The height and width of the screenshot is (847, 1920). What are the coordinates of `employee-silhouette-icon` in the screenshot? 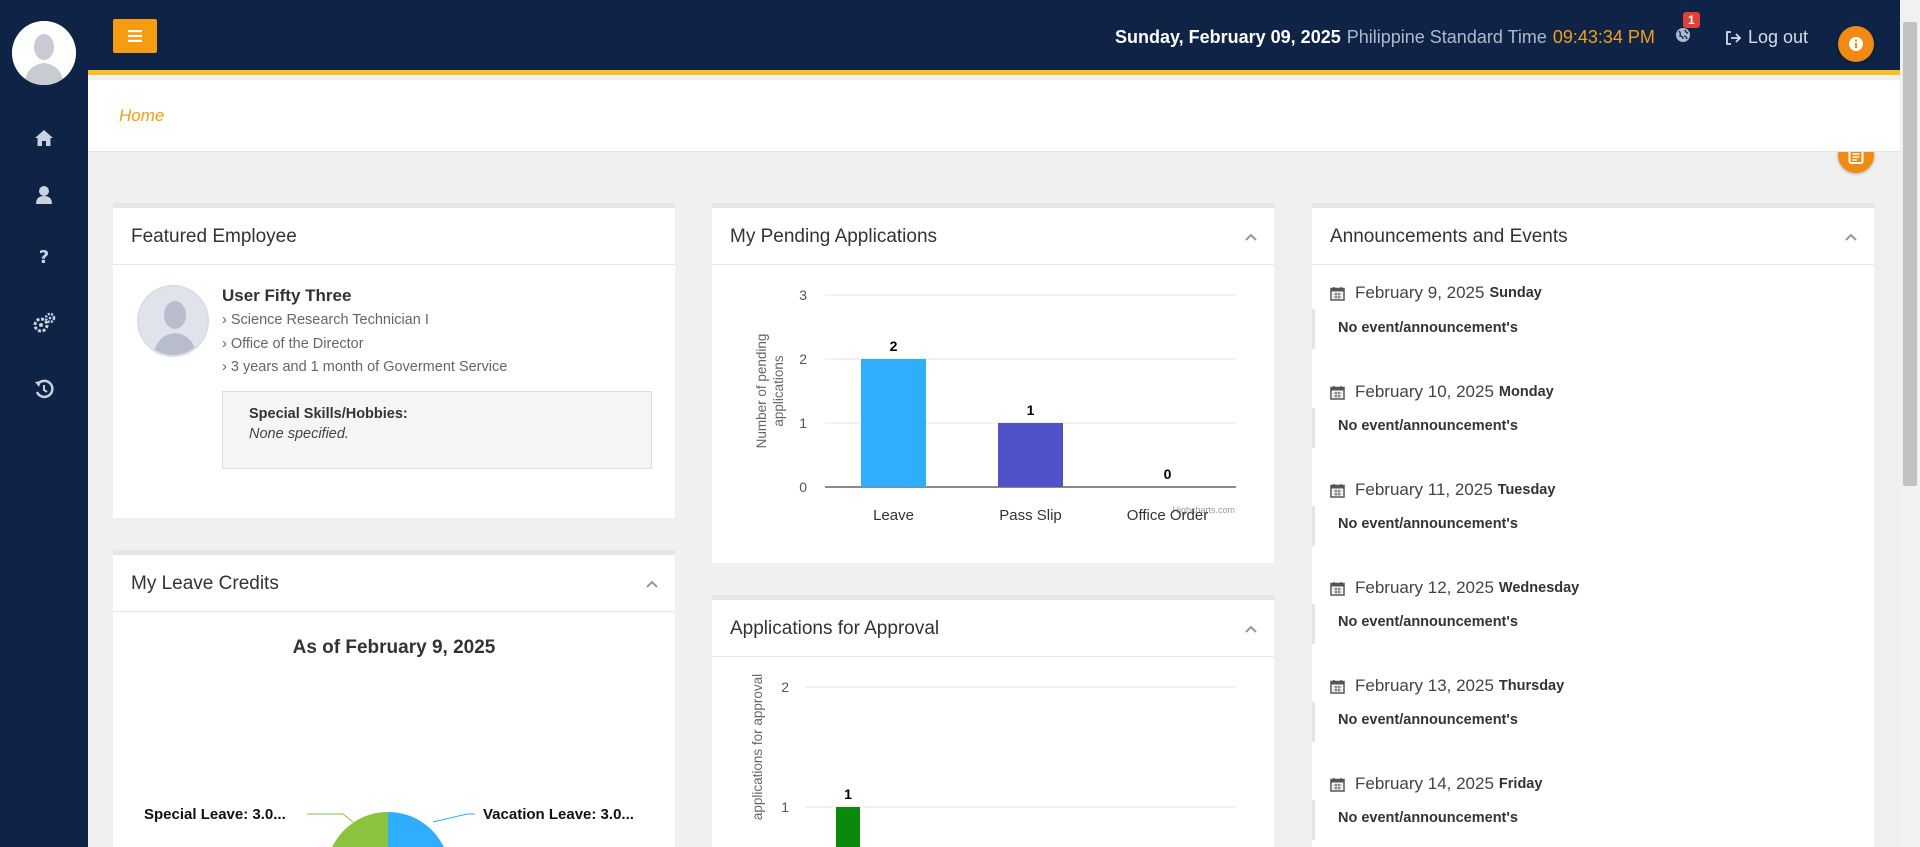 It's located at (173, 321).